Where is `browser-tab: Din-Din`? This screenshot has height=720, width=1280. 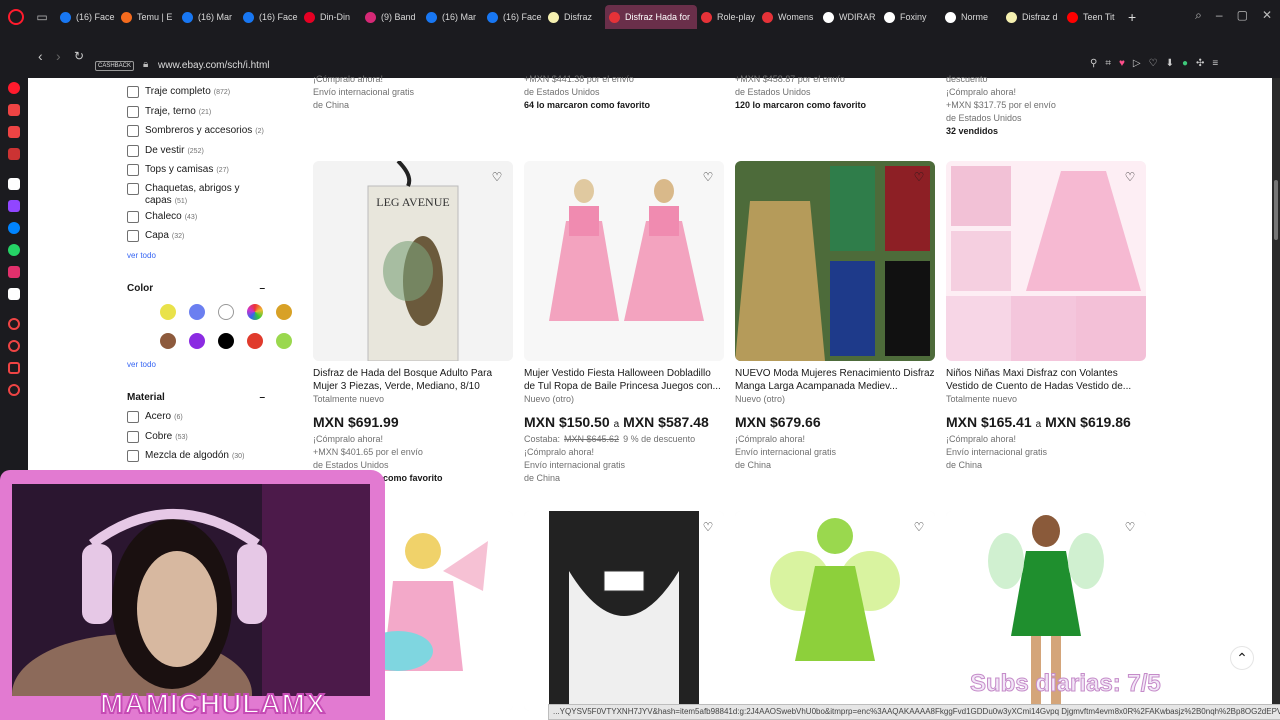 browser-tab: Din-Din is located at coordinates (330, 17).